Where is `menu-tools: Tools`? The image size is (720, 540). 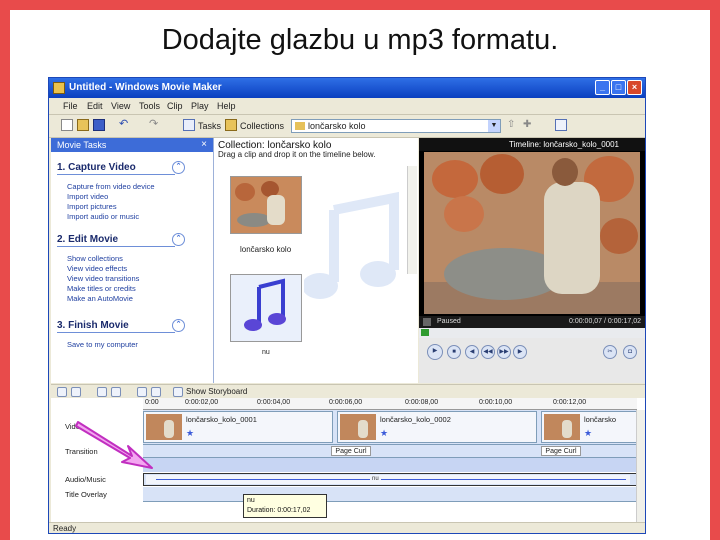
menu-tools: Tools is located at coordinates (149, 106).